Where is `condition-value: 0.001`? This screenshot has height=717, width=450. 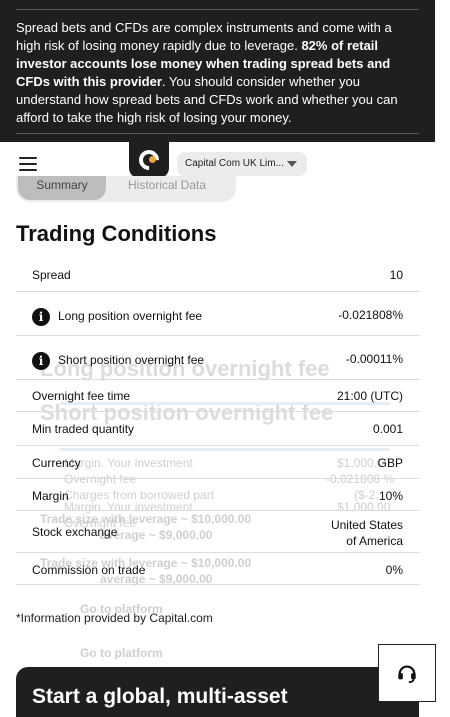 condition-value: 0.001 is located at coordinates (387, 429).